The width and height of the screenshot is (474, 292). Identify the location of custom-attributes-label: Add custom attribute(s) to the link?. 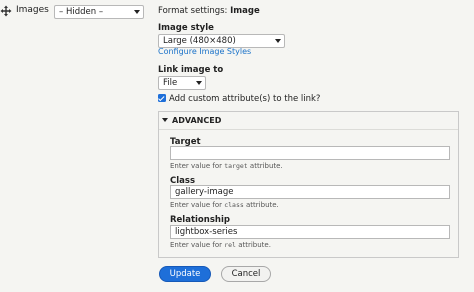
(245, 99).